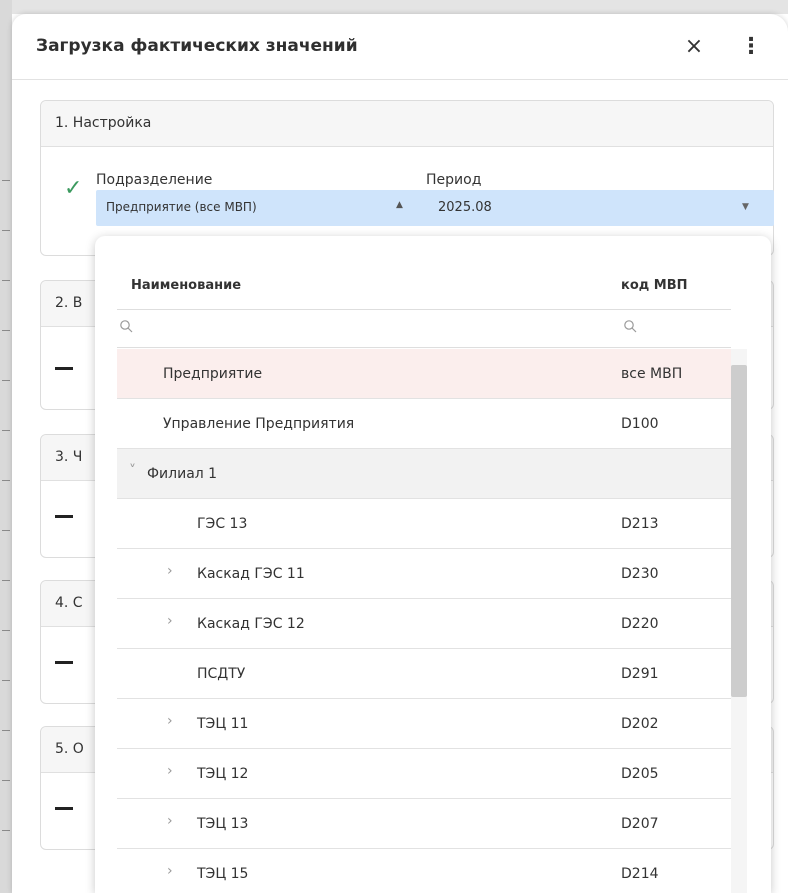 The image size is (788, 893). I want to click on list-item: Предприятие все МВП, so click(424, 374).